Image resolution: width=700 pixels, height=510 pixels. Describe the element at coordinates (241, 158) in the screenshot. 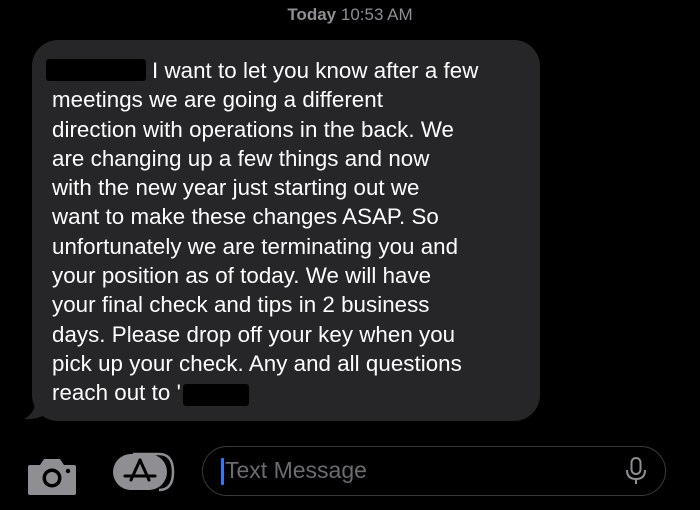

I see `message-line: are changing up a few things and now` at that location.